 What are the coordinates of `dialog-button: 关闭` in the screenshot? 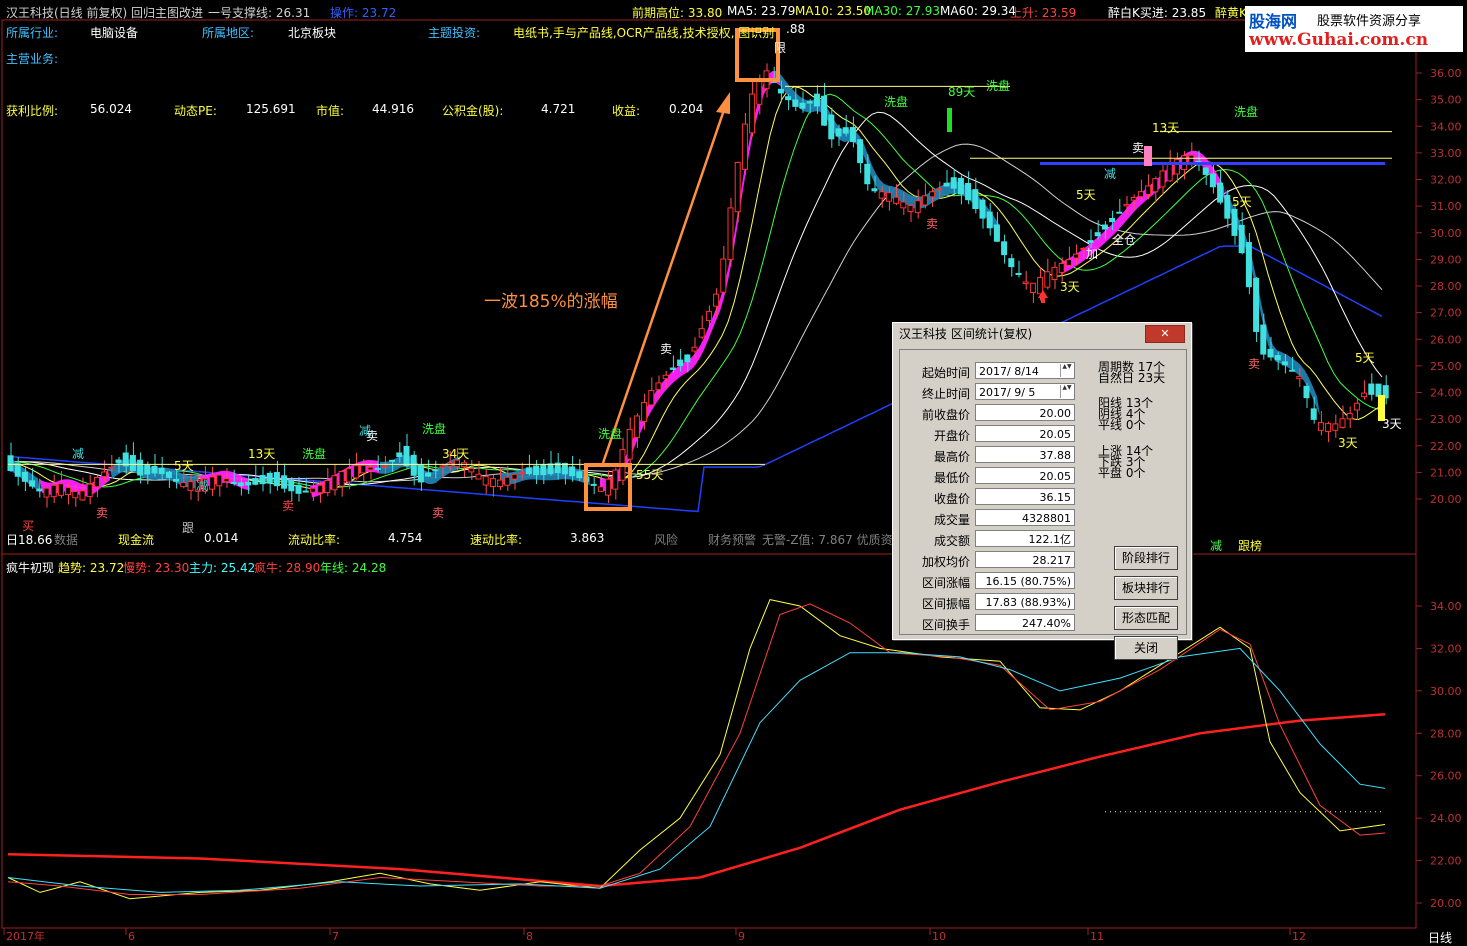 It's located at (1146, 648).